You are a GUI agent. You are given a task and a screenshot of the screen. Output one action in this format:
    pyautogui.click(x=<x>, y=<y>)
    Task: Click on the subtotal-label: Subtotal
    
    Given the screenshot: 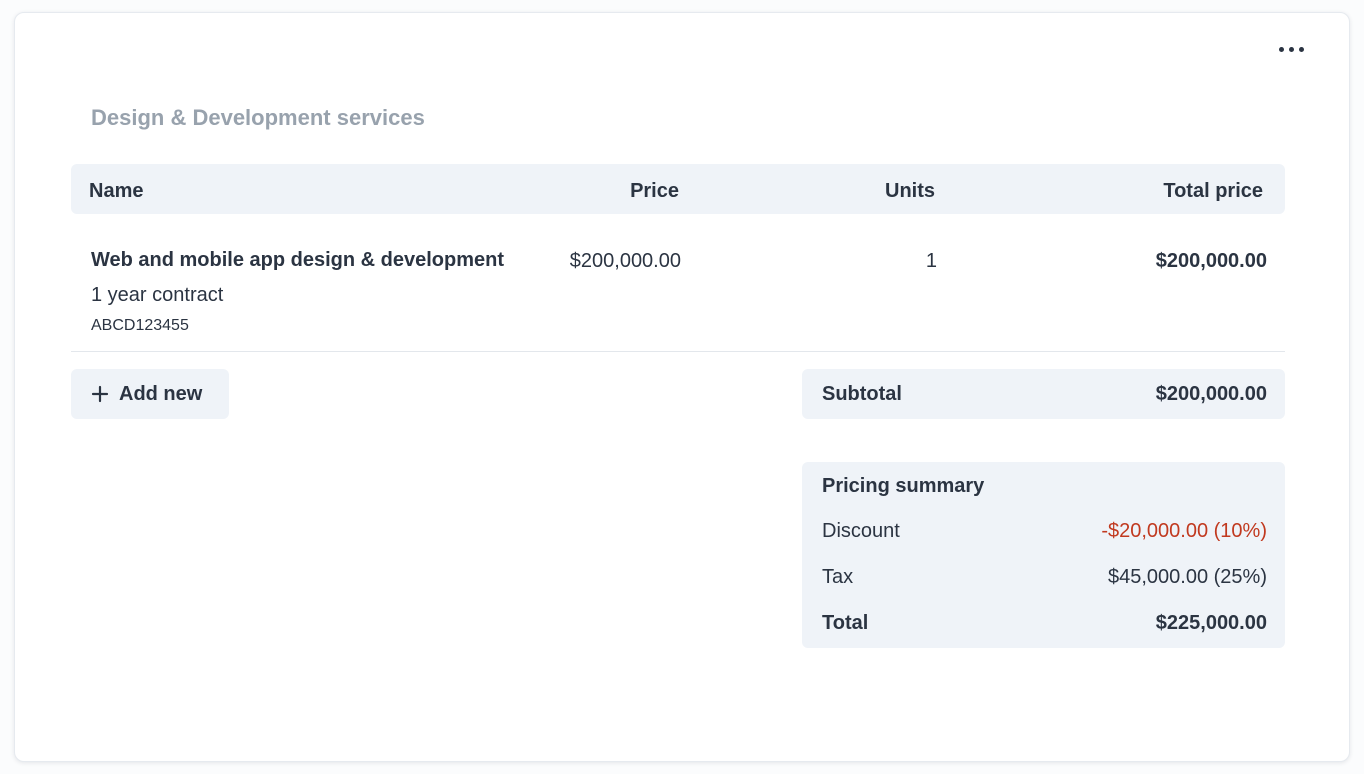 What is the action you would take?
    pyautogui.click(x=862, y=394)
    